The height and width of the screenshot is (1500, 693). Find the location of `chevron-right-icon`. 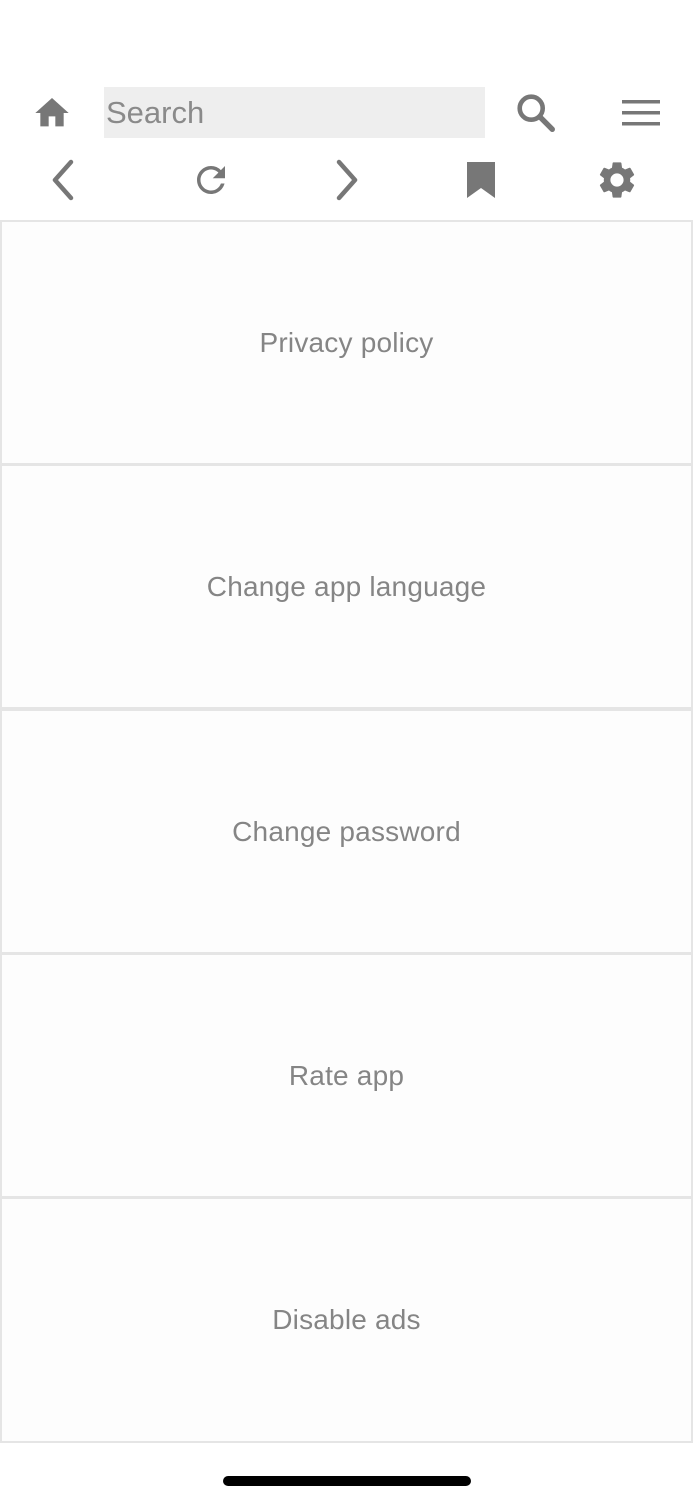

chevron-right-icon is located at coordinates (347, 180).